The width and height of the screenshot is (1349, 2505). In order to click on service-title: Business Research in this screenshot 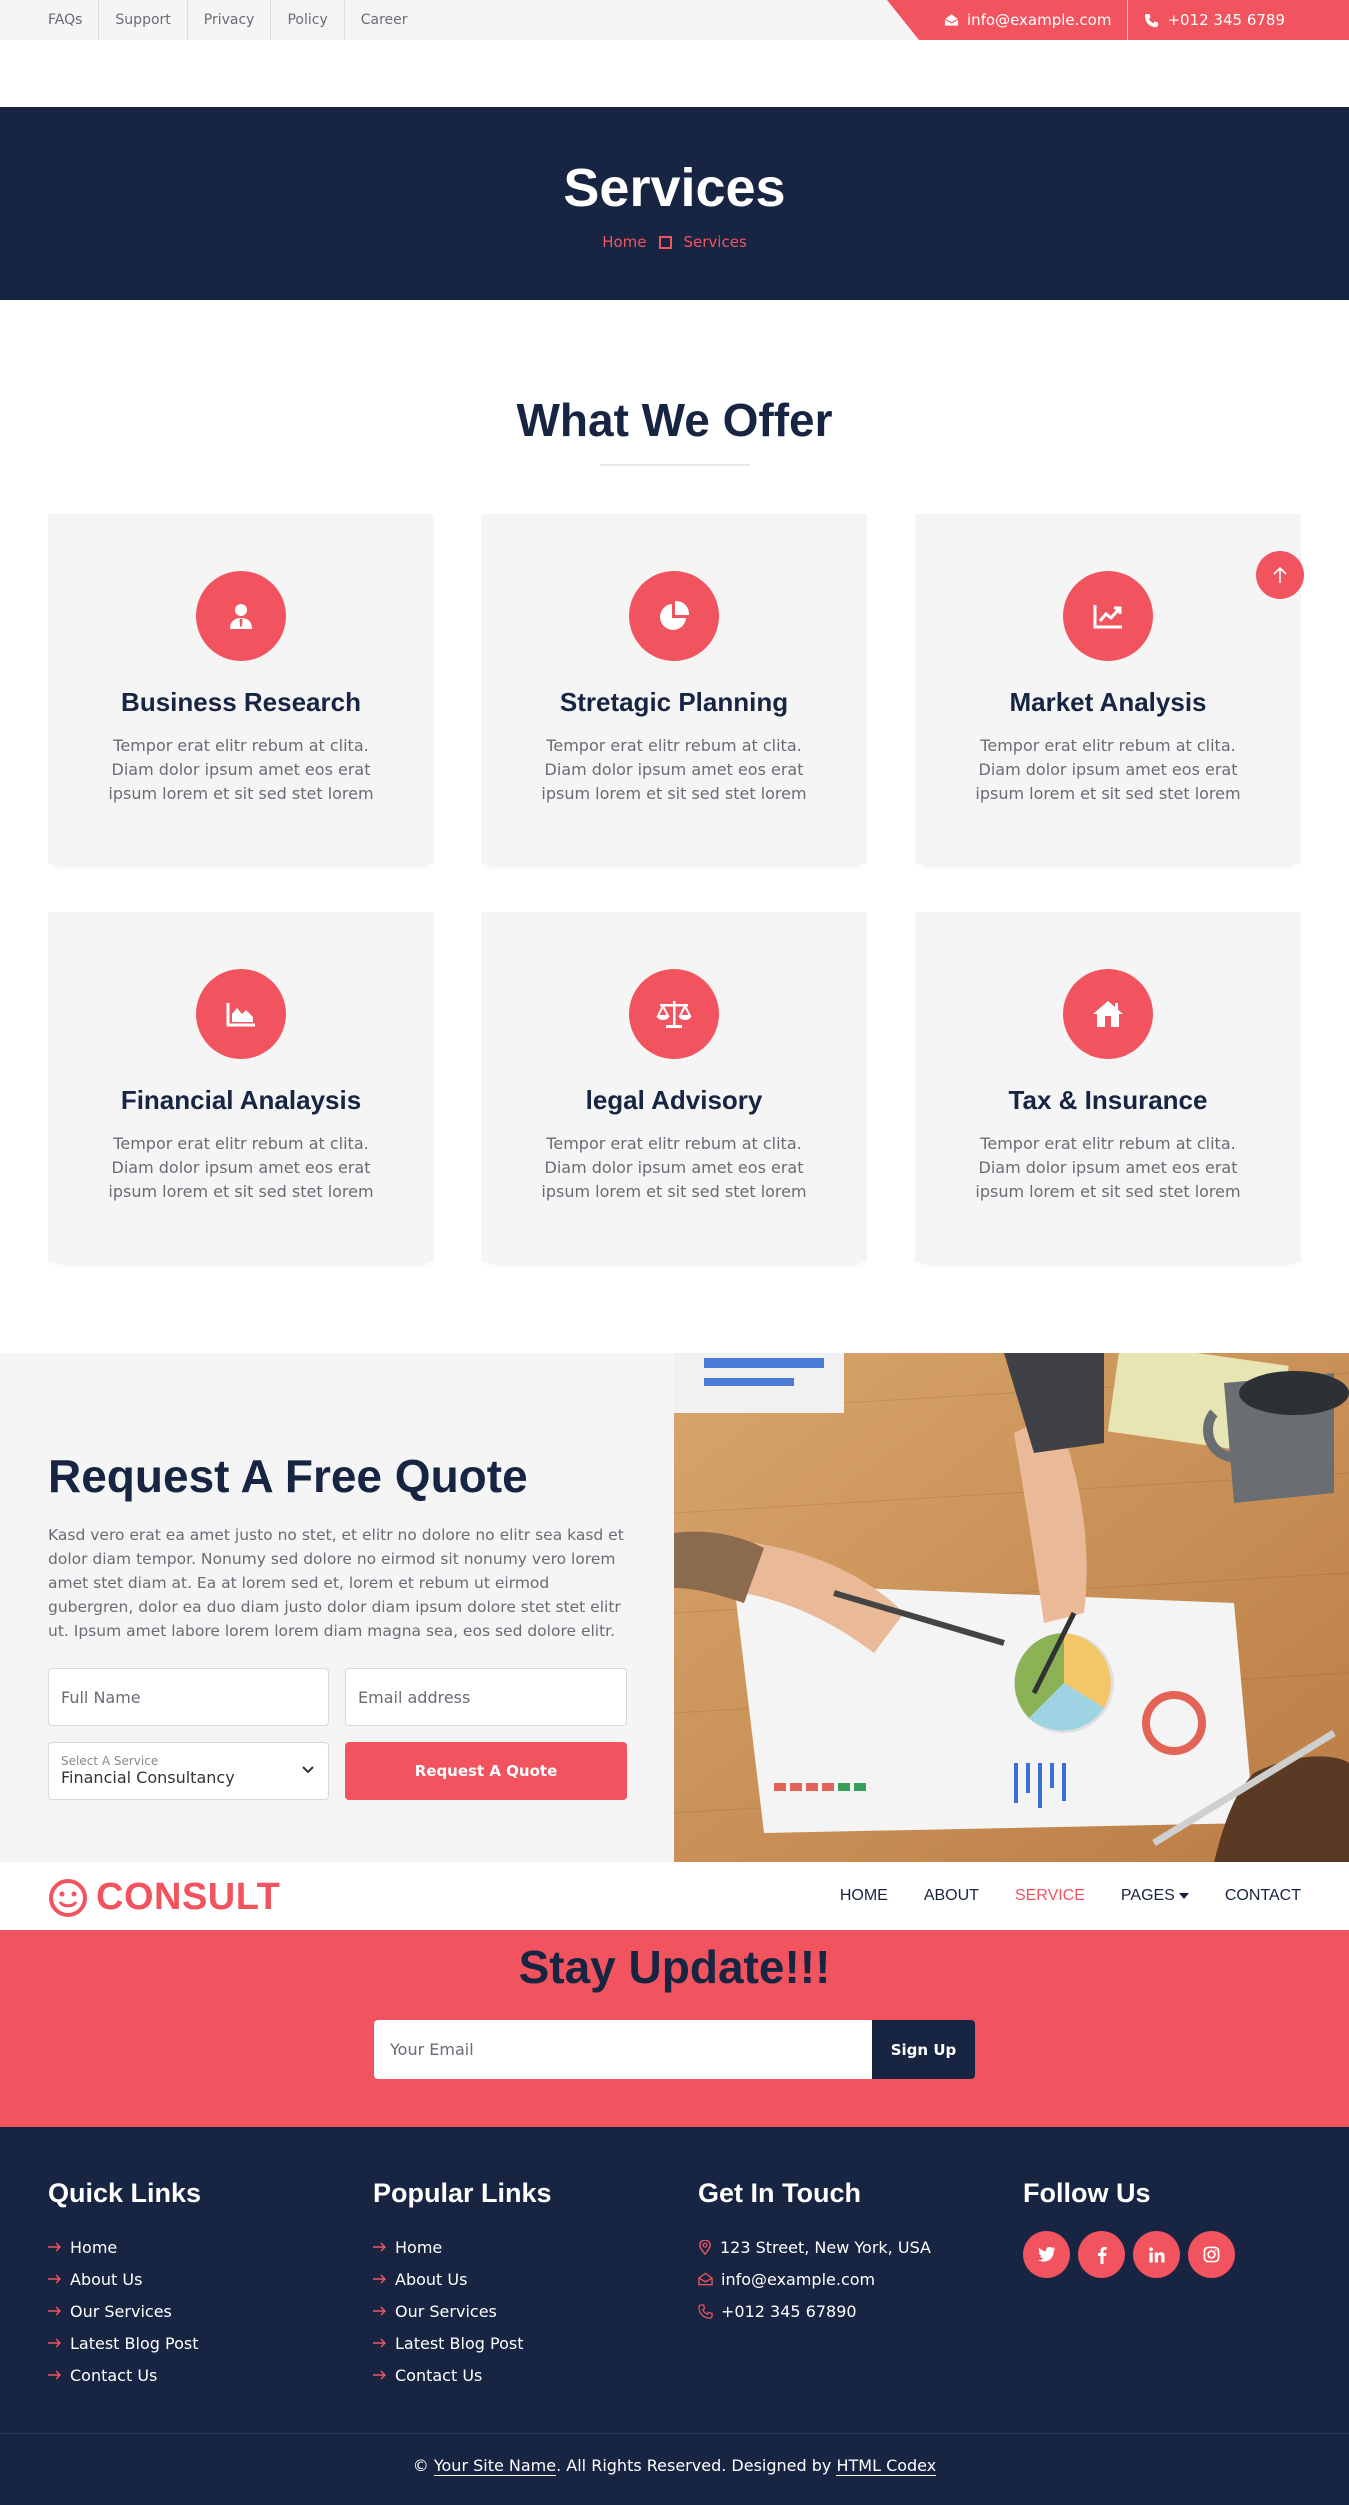, I will do `click(241, 702)`.